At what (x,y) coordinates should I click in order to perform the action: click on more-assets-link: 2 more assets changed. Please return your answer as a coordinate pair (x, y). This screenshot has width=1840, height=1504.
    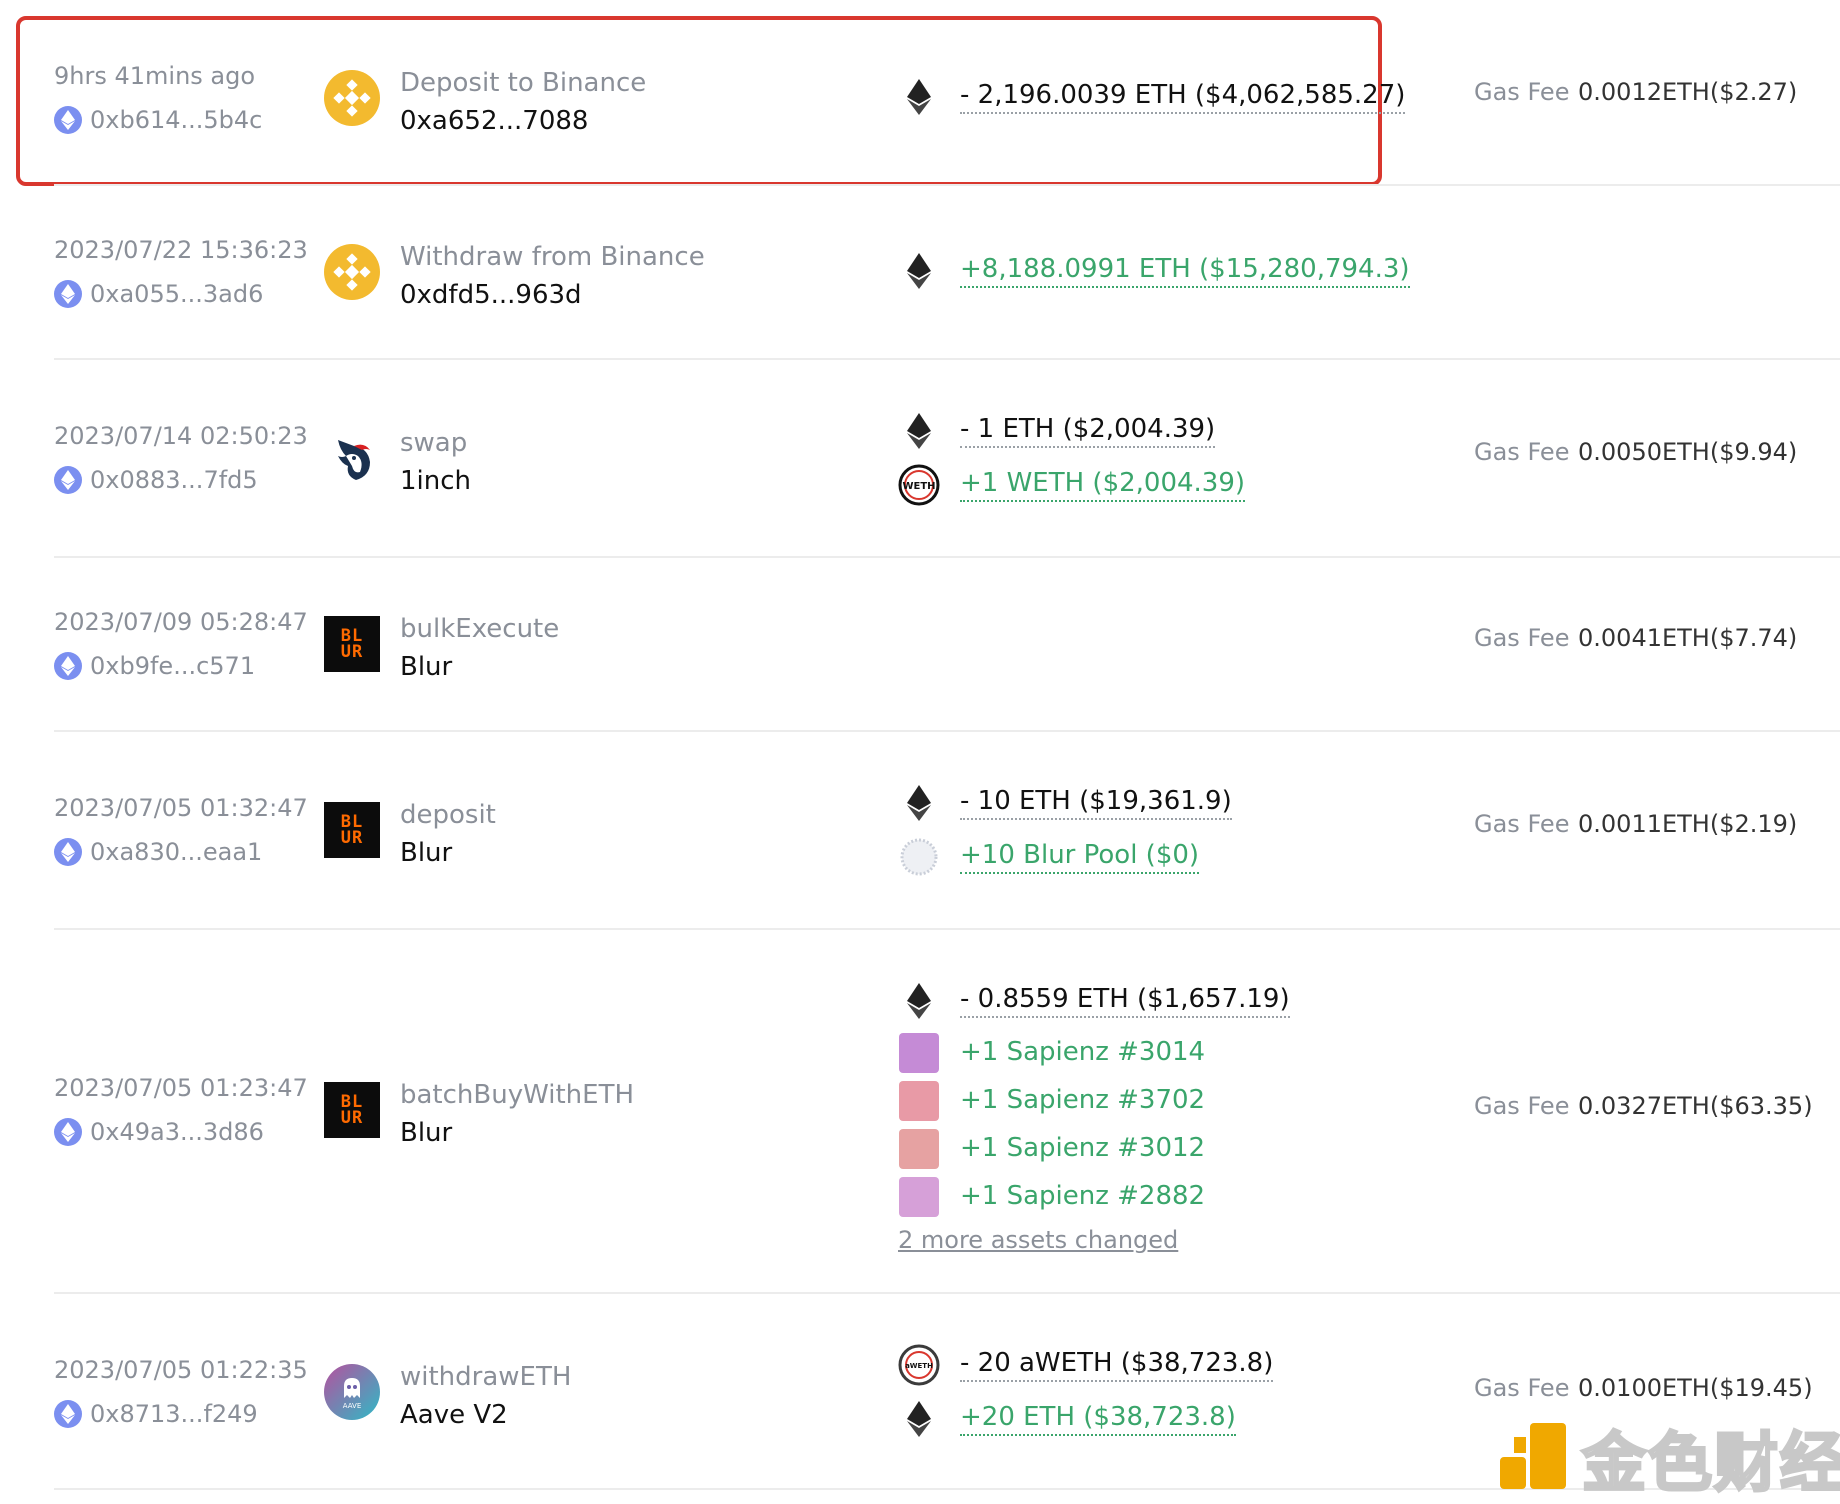
    Looking at the image, I should click on (1038, 1240).